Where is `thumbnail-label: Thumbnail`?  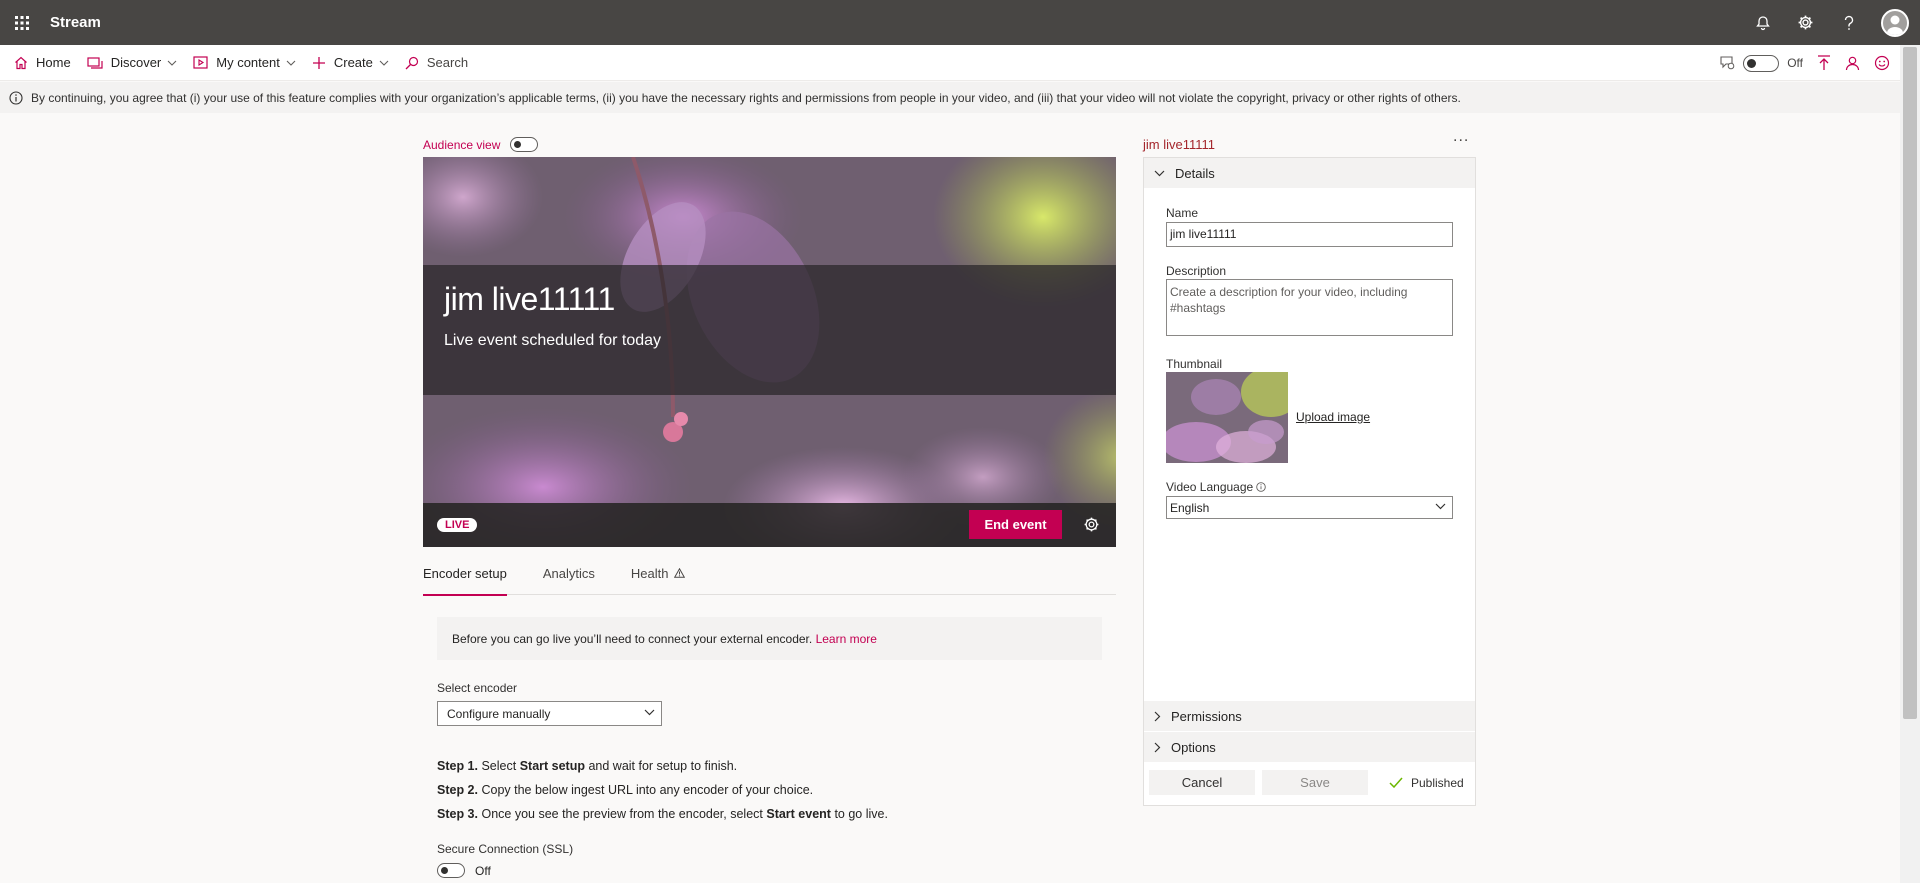
thumbnail-label: Thumbnail is located at coordinates (1194, 364).